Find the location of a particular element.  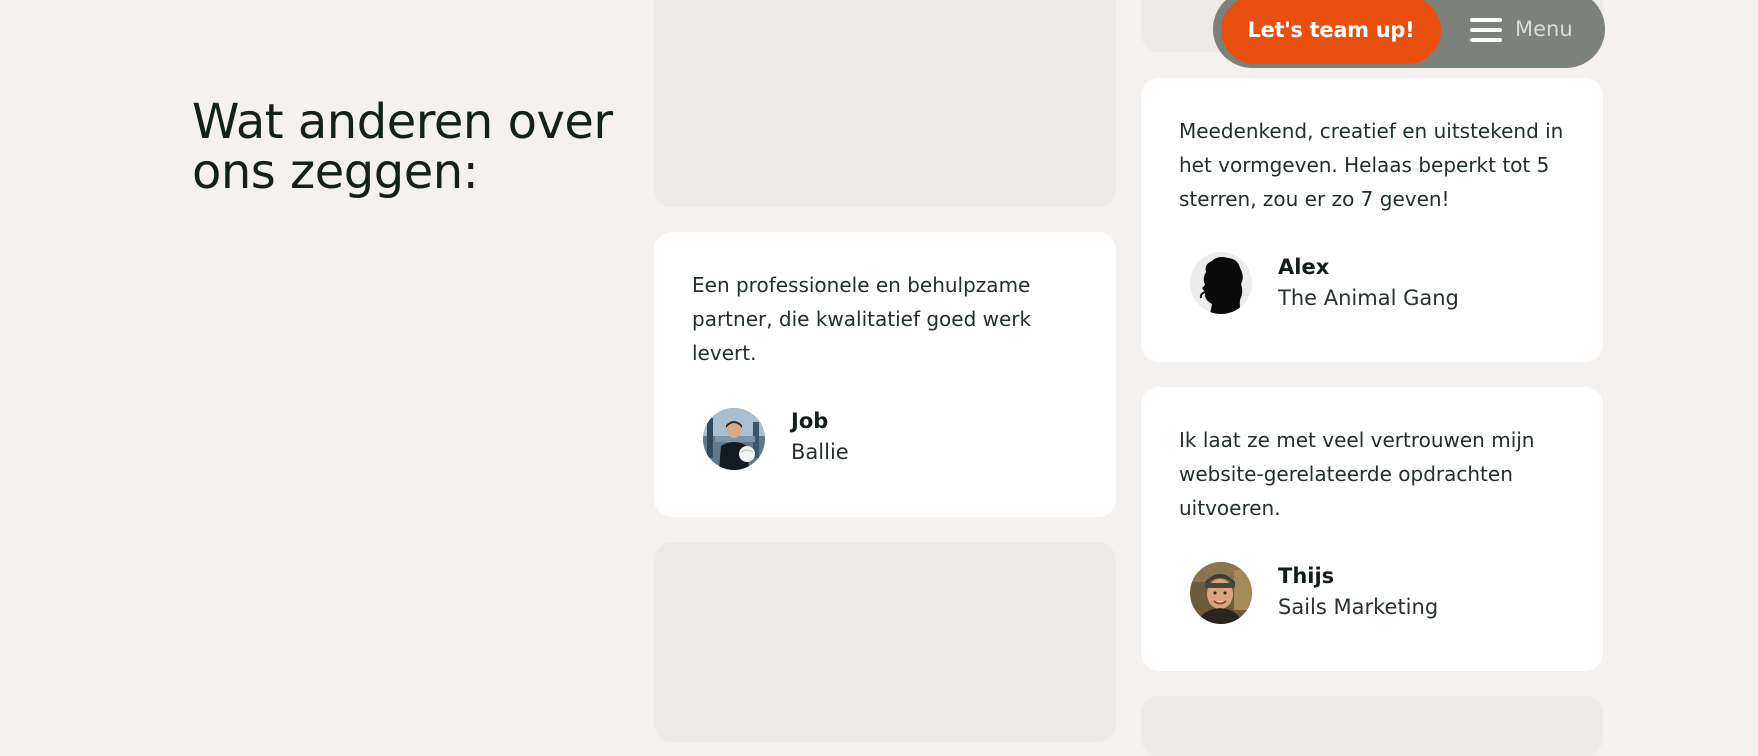

testimonial-company: Ballie is located at coordinates (820, 452).